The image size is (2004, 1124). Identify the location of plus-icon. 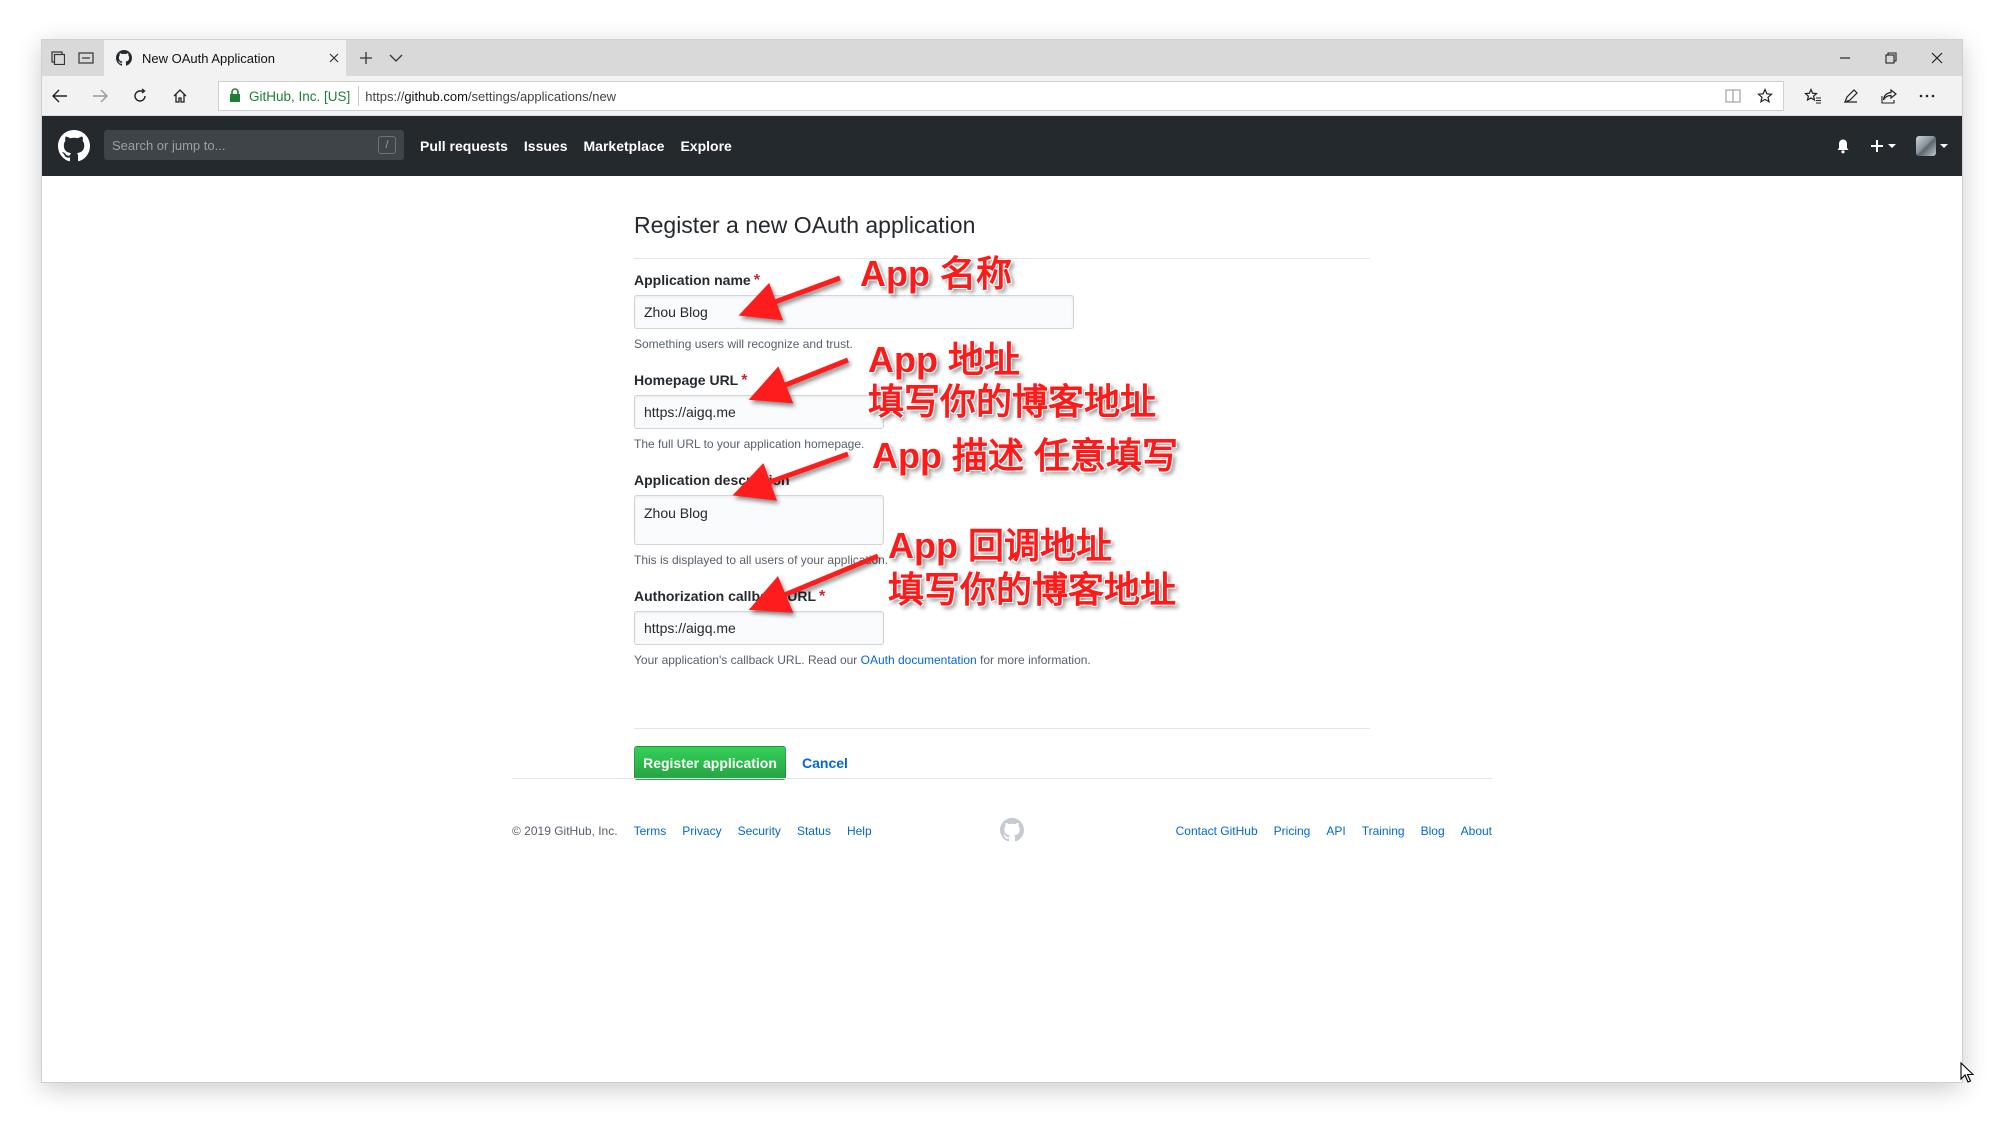
(1877, 146).